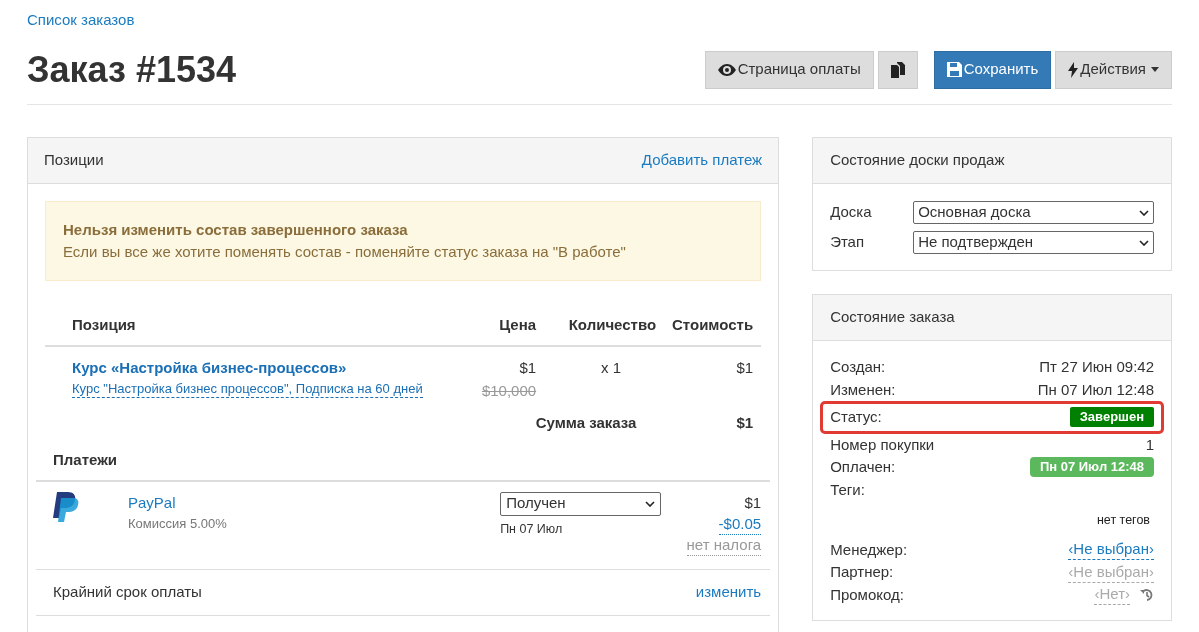  Describe the element at coordinates (531, 529) in the screenshot. I see `payment-date: Пн 07 Июл` at that location.